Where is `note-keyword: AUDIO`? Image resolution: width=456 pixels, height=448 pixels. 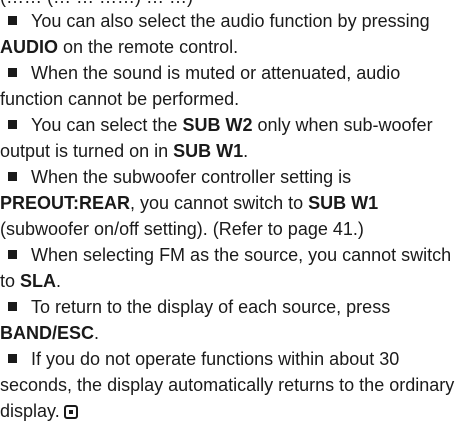
note-keyword: AUDIO is located at coordinates (29, 47).